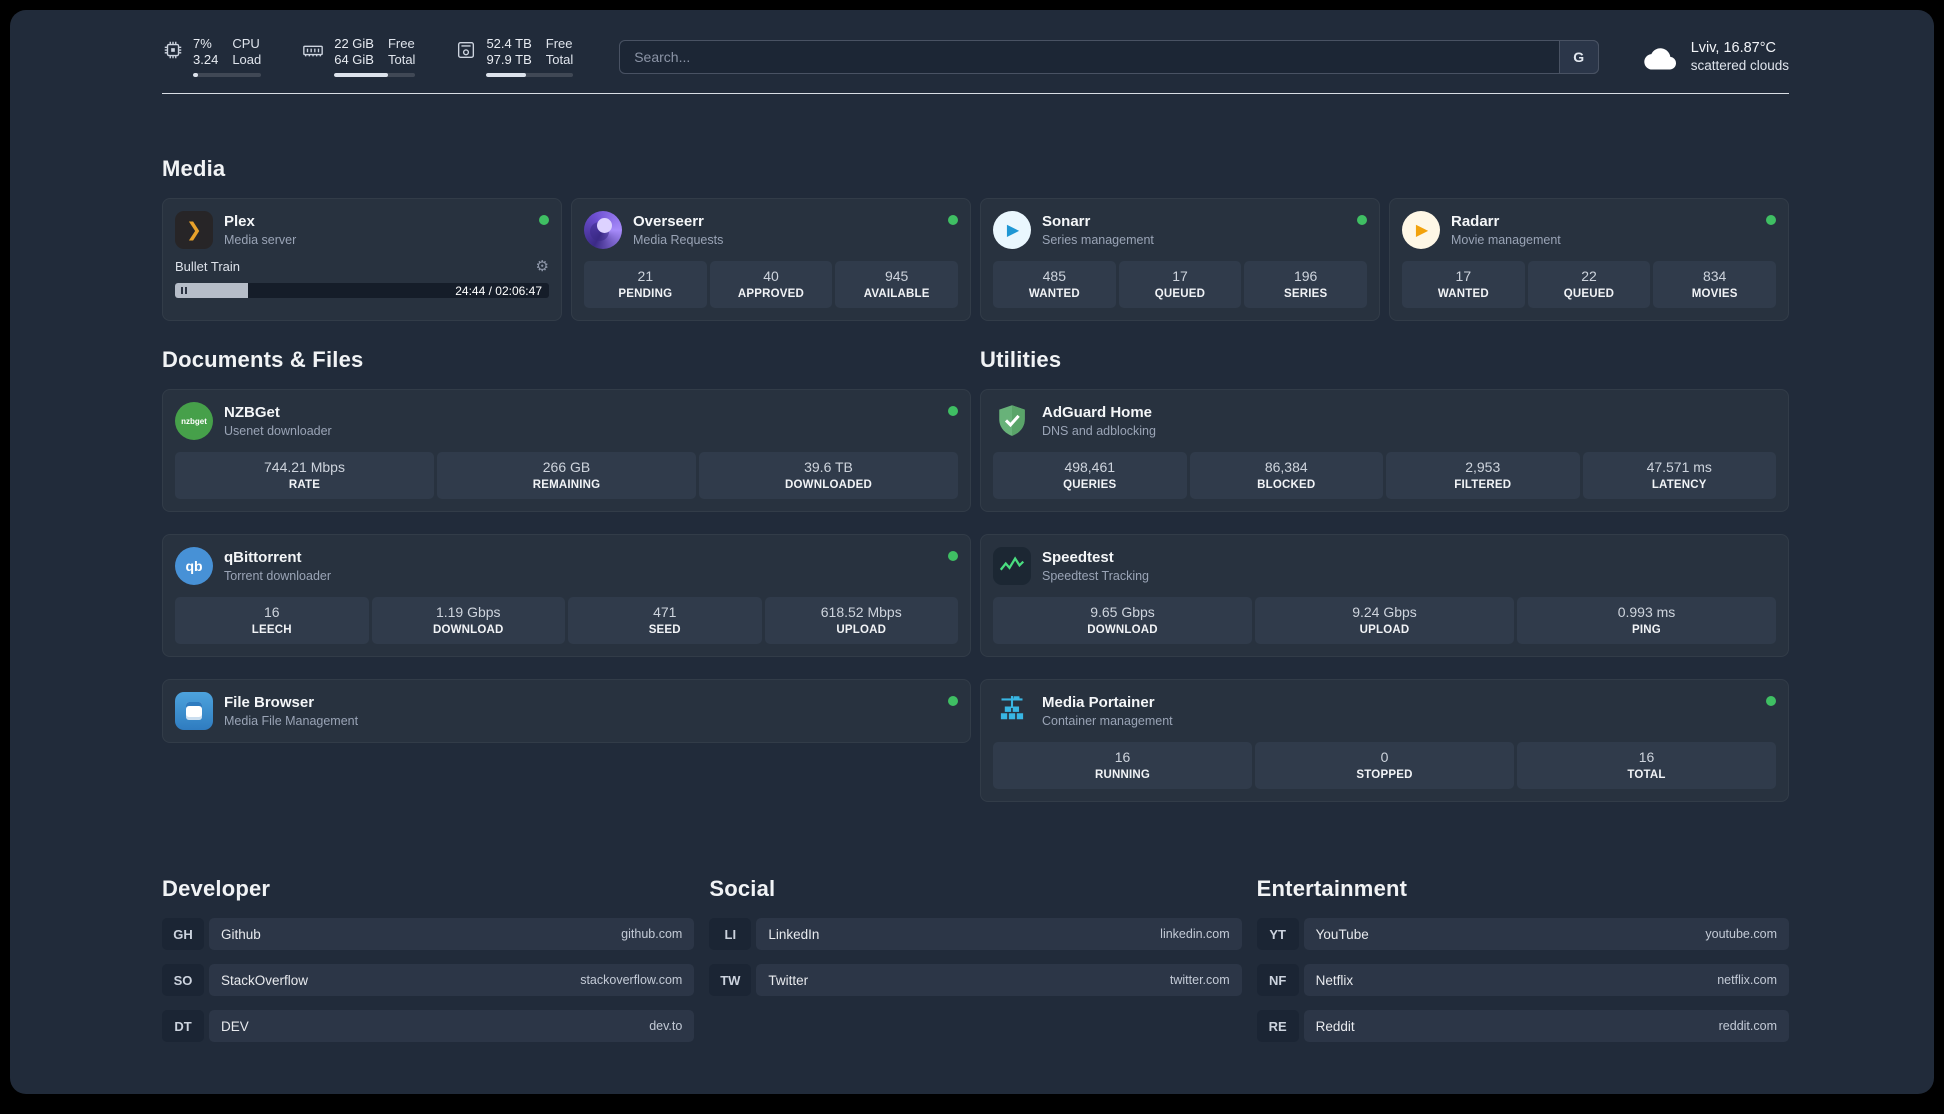 This screenshot has height=1114, width=1944. What do you see at coordinates (468, 612) in the screenshot?
I see `stat-value: 1.19 Gbps` at bounding box center [468, 612].